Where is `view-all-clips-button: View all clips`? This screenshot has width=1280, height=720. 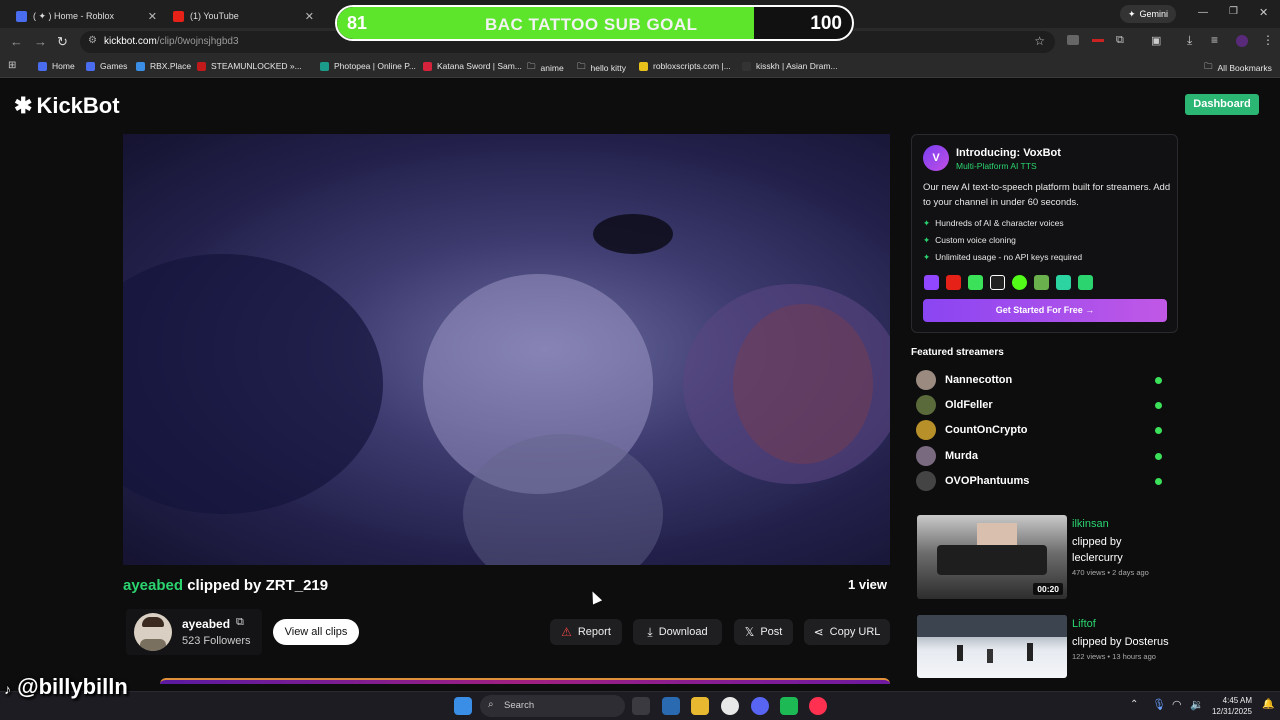
view-all-clips-button: View all clips is located at coordinates (316, 632).